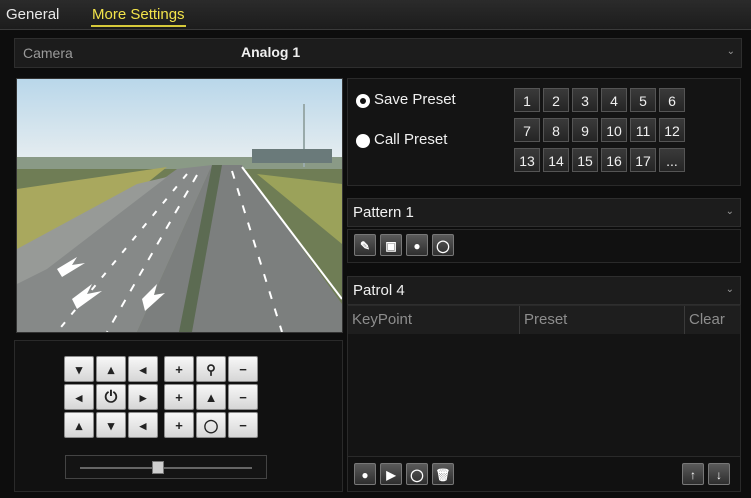  What do you see at coordinates (379, 290) in the screenshot?
I see `patrol-value: Patrol 4` at bounding box center [379, 290].